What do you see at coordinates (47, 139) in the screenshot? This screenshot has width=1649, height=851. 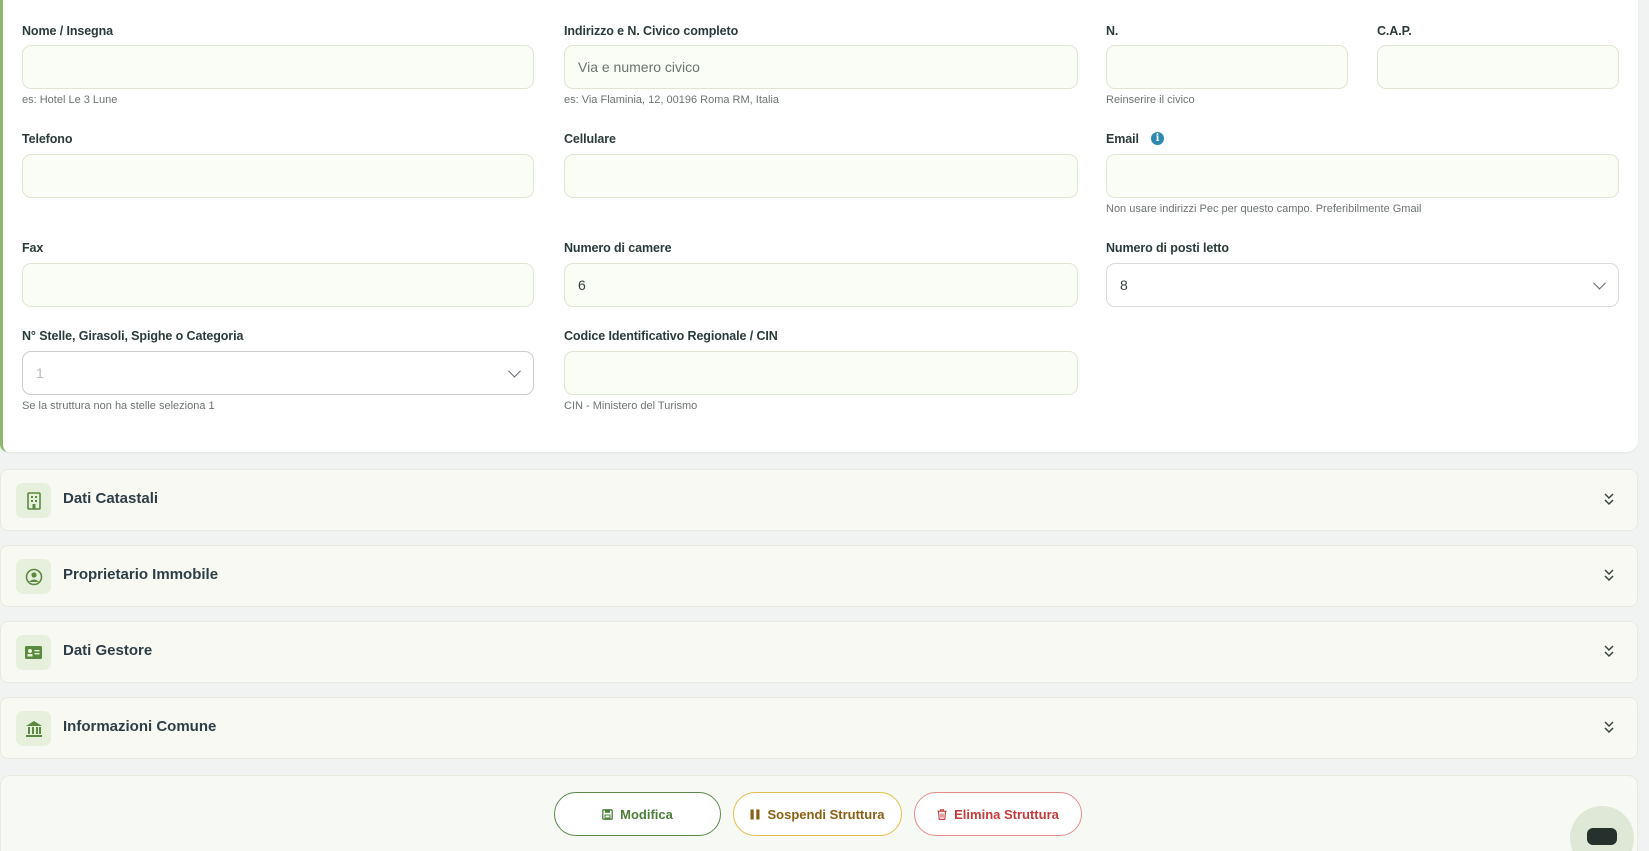 I see `telefono-label: Telefono` at bounding box center [47, 139].